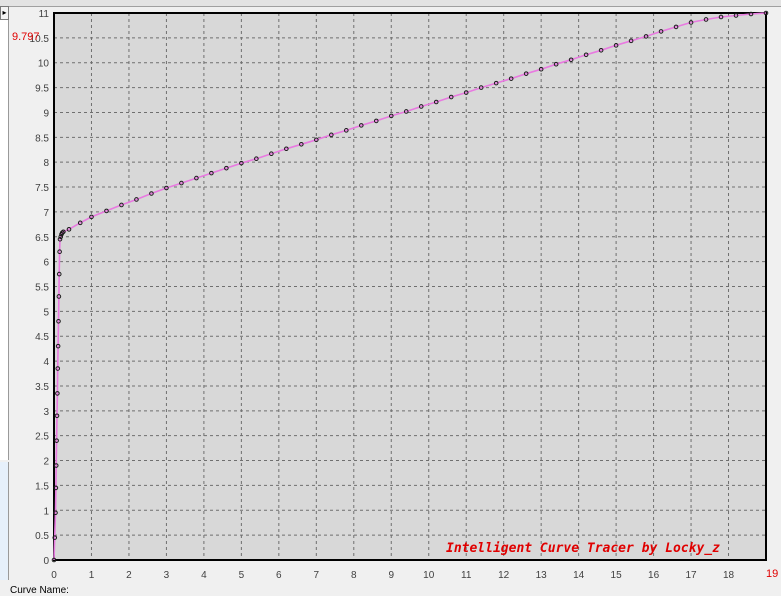 The height and width of the screenshot is (596, 781). Describe the element at coordinates (729, 575) in the screenshot. I see `x-tick-label: 18` at that location.